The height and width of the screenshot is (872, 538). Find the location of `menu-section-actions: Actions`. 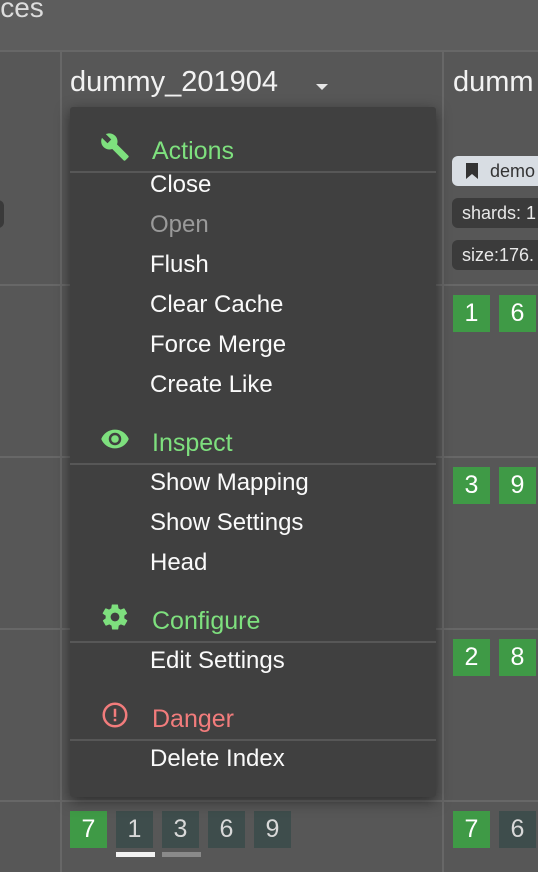

menu-section-actions: Actions is located at coordinates (253, 145).